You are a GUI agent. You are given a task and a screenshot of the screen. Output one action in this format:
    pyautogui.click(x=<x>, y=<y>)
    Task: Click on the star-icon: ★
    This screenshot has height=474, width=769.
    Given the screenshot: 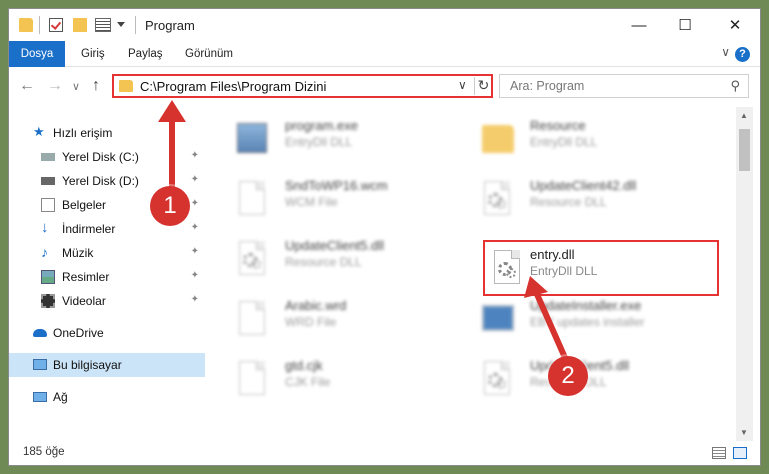 What is the action you would take?
    pyautogui.click(x=39, y=131)
    